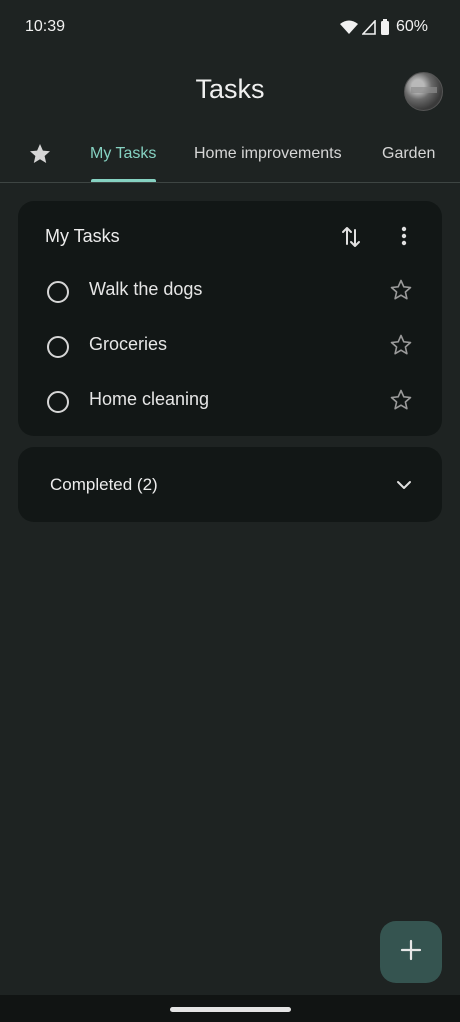 The width and height of the screenshot is (460, 1022). I want to click on sort-icon, so click(351, 239).